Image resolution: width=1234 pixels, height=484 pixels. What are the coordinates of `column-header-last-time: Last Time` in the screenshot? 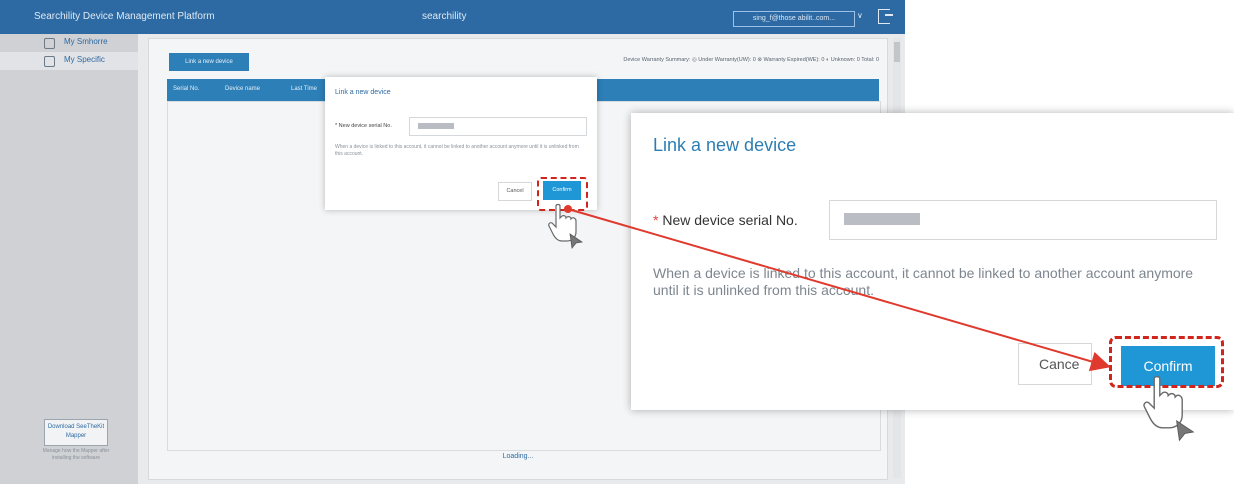 It's located at (304, 89).